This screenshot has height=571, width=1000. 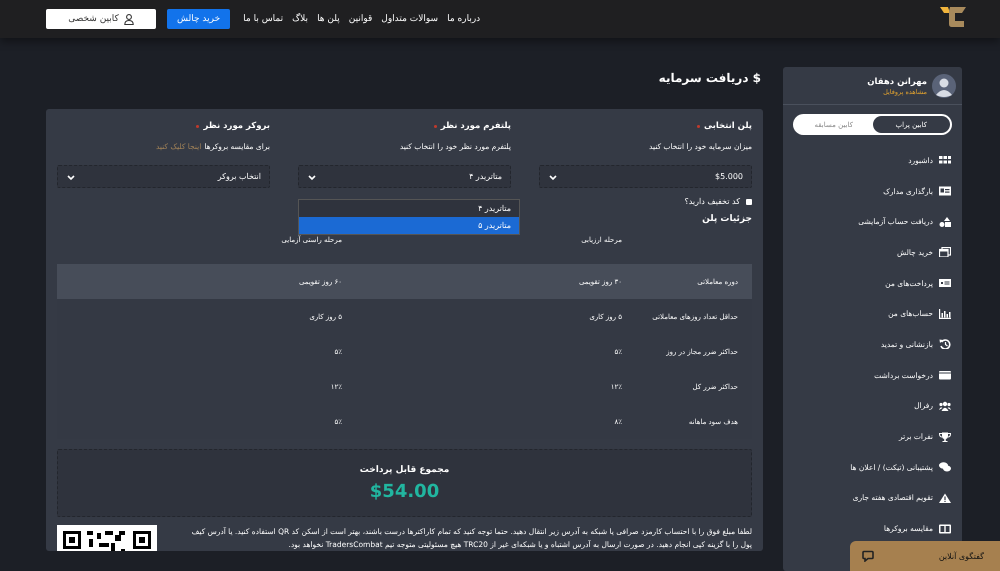 What do you see at coordinates (953, 17) in the screenshot?
I see `logo-icon` at bounding box center [953, 17].